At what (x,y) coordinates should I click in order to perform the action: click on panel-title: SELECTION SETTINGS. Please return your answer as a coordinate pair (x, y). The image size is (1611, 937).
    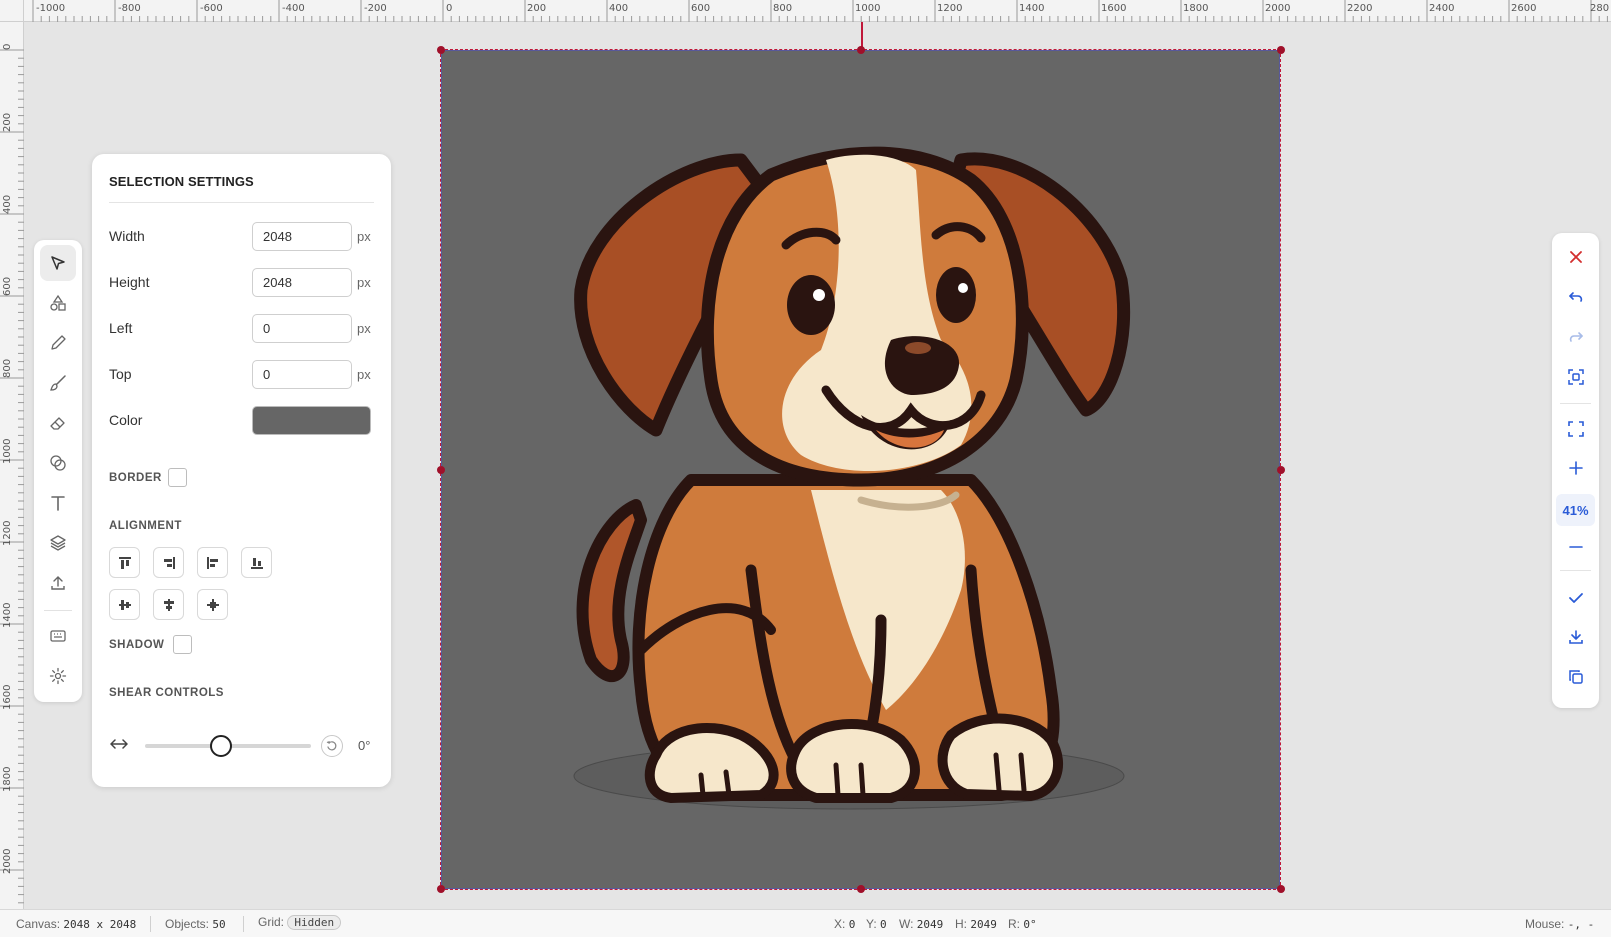
    Looking at the image, I should click on (181, 181).